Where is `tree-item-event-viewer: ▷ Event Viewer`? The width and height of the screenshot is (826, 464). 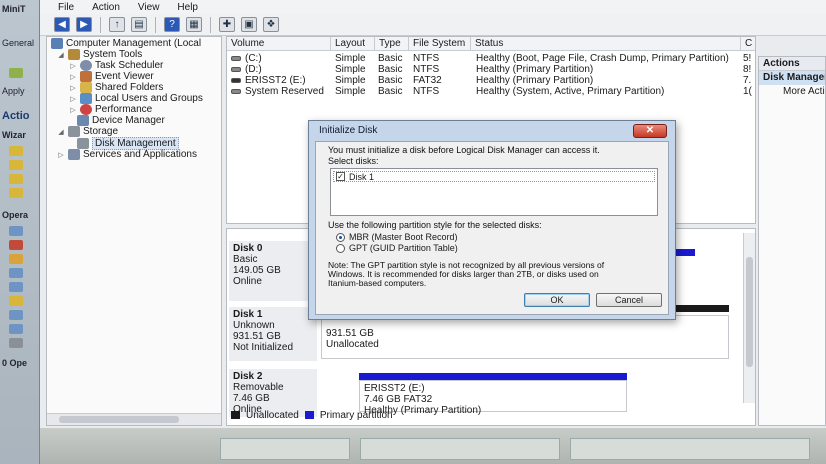
tree-item-event-viewer: ▷ Event Viewer is located at coordinates (111, 76).